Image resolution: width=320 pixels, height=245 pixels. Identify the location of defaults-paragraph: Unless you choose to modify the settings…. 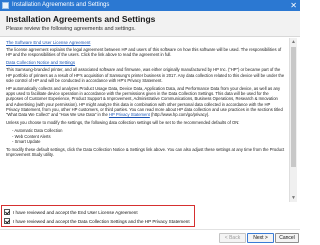
(123, 123).